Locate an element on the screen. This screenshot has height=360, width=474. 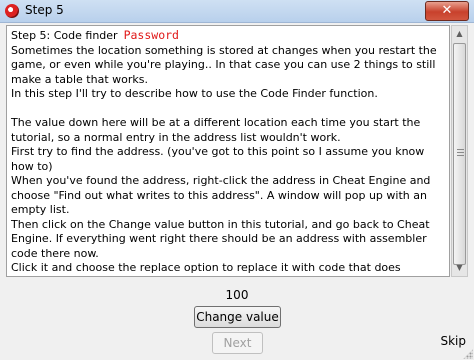
window-title: Step 5 is located at coordinates (44, 10).